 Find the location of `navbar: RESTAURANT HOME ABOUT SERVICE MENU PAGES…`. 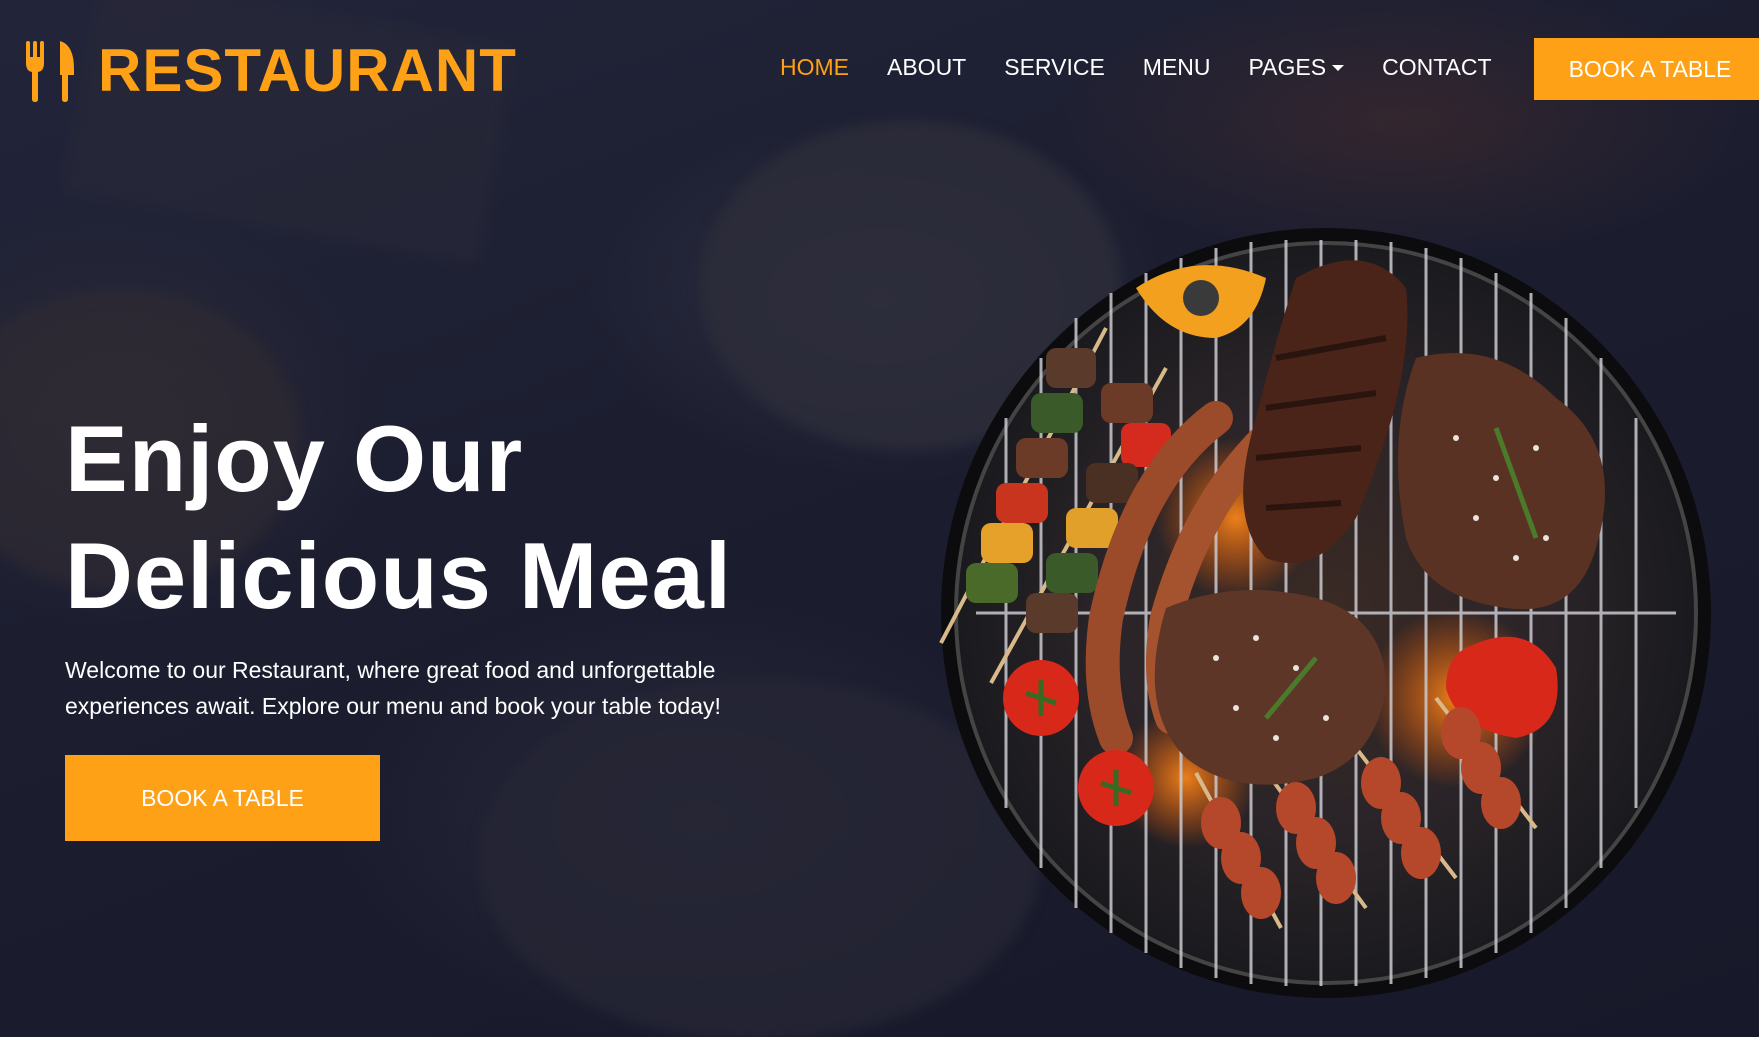

navbar: RESTAURANT HOME ABOUT SERVICE MENU PAGES… is located at coordinates (879, 70).